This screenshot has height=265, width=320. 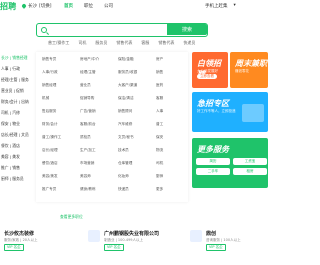 What do you see at coordinates (93, 72) in the screenshot?
I see `job-link: 经理/主管` at bounding box center [93, 72].